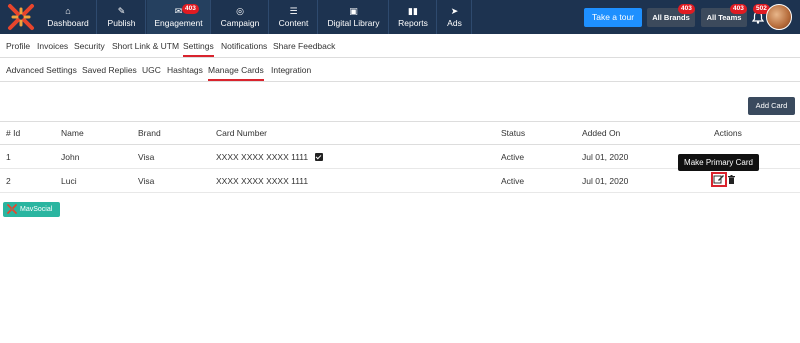 Image resolution: width=800 pixels, height=343 pixels. What do you see at coordinates (354, 17) in the screenshot?
I see `nav-digital-library: ▣ Digital Library` at bounding box center [354, 17].